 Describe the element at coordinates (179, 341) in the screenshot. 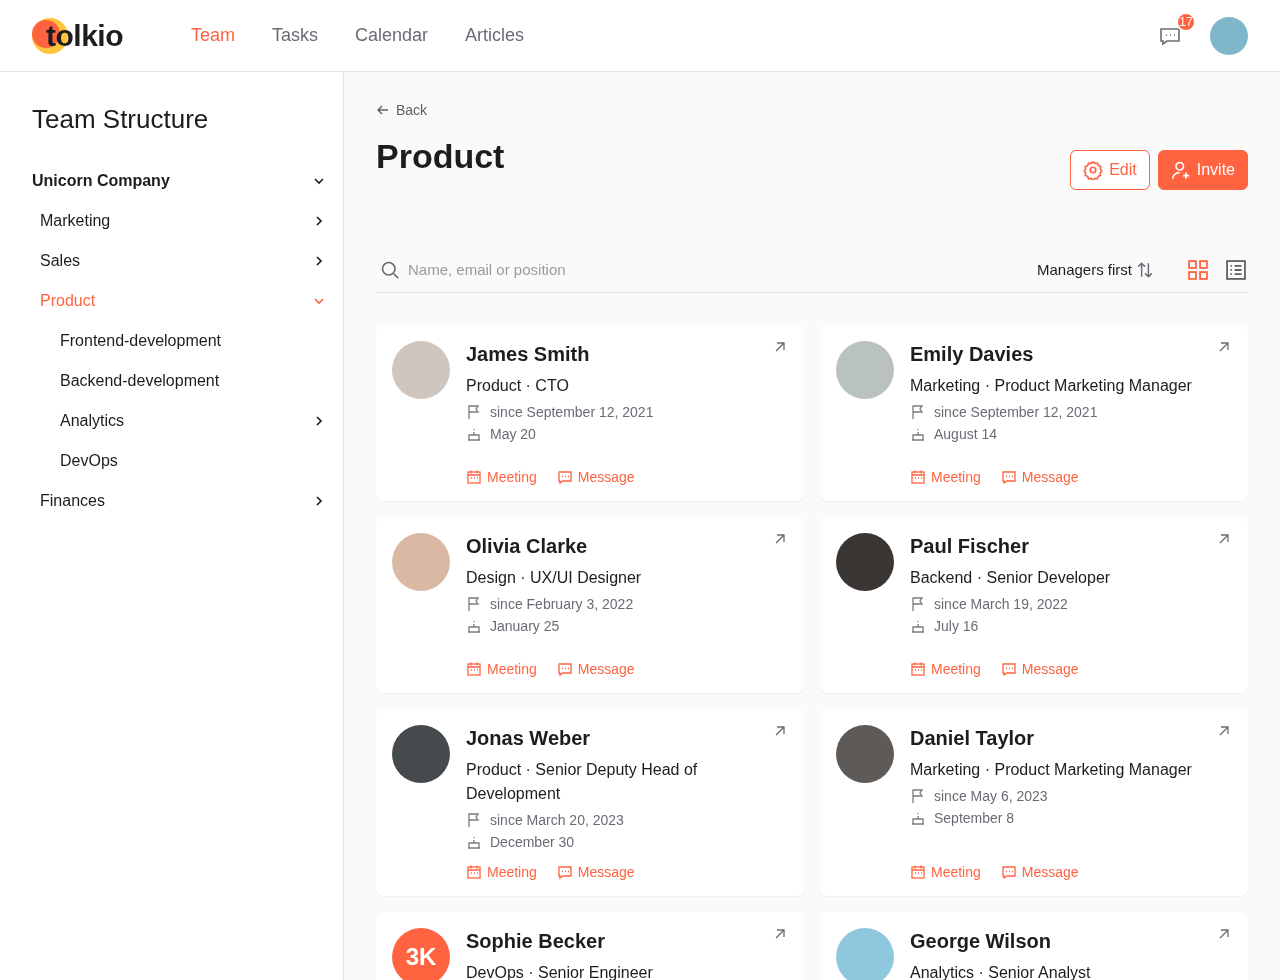

I see `tree-item: Frontend-development` at that location.